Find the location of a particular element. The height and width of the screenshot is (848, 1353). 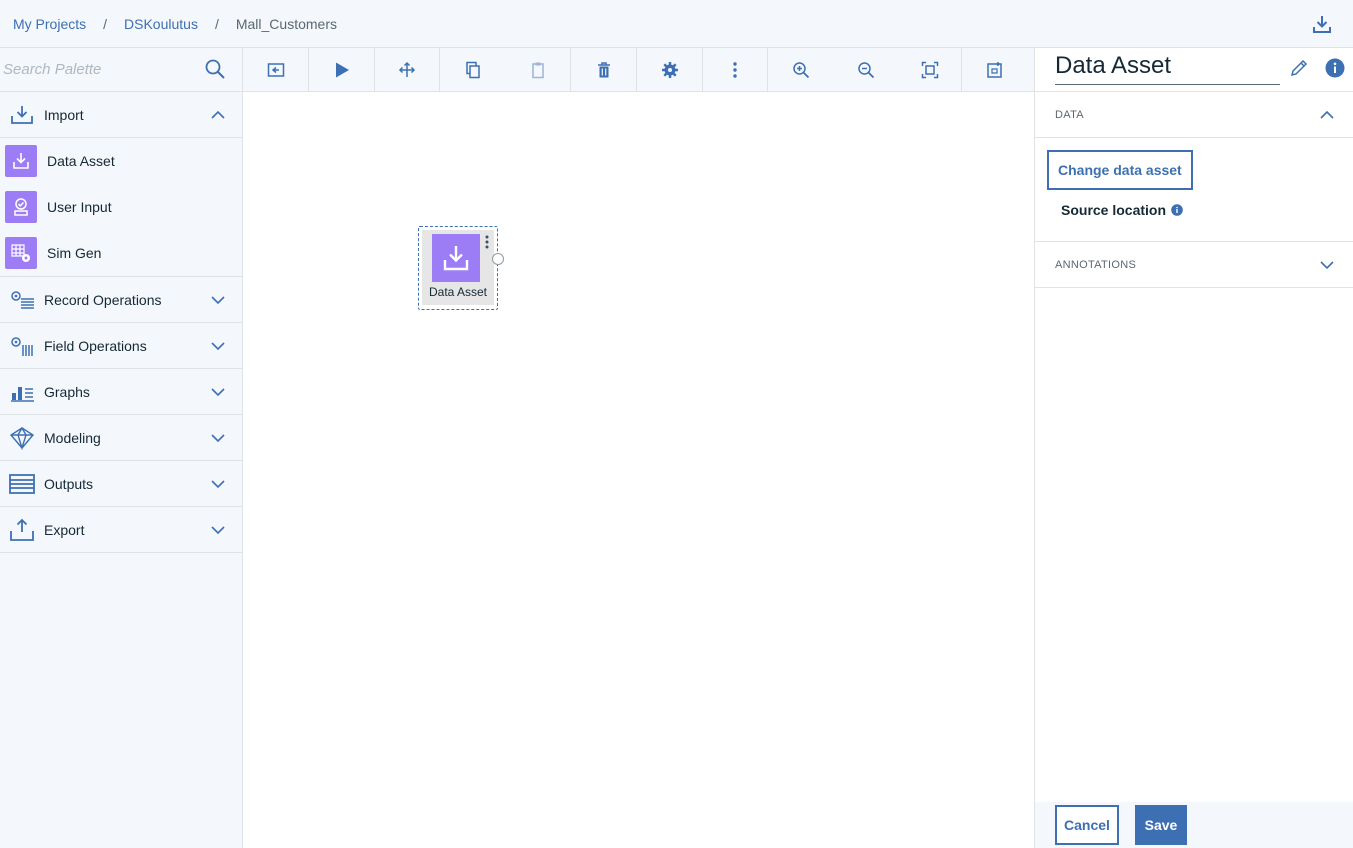

zoom-out-button is located at coordinates (866, 70).